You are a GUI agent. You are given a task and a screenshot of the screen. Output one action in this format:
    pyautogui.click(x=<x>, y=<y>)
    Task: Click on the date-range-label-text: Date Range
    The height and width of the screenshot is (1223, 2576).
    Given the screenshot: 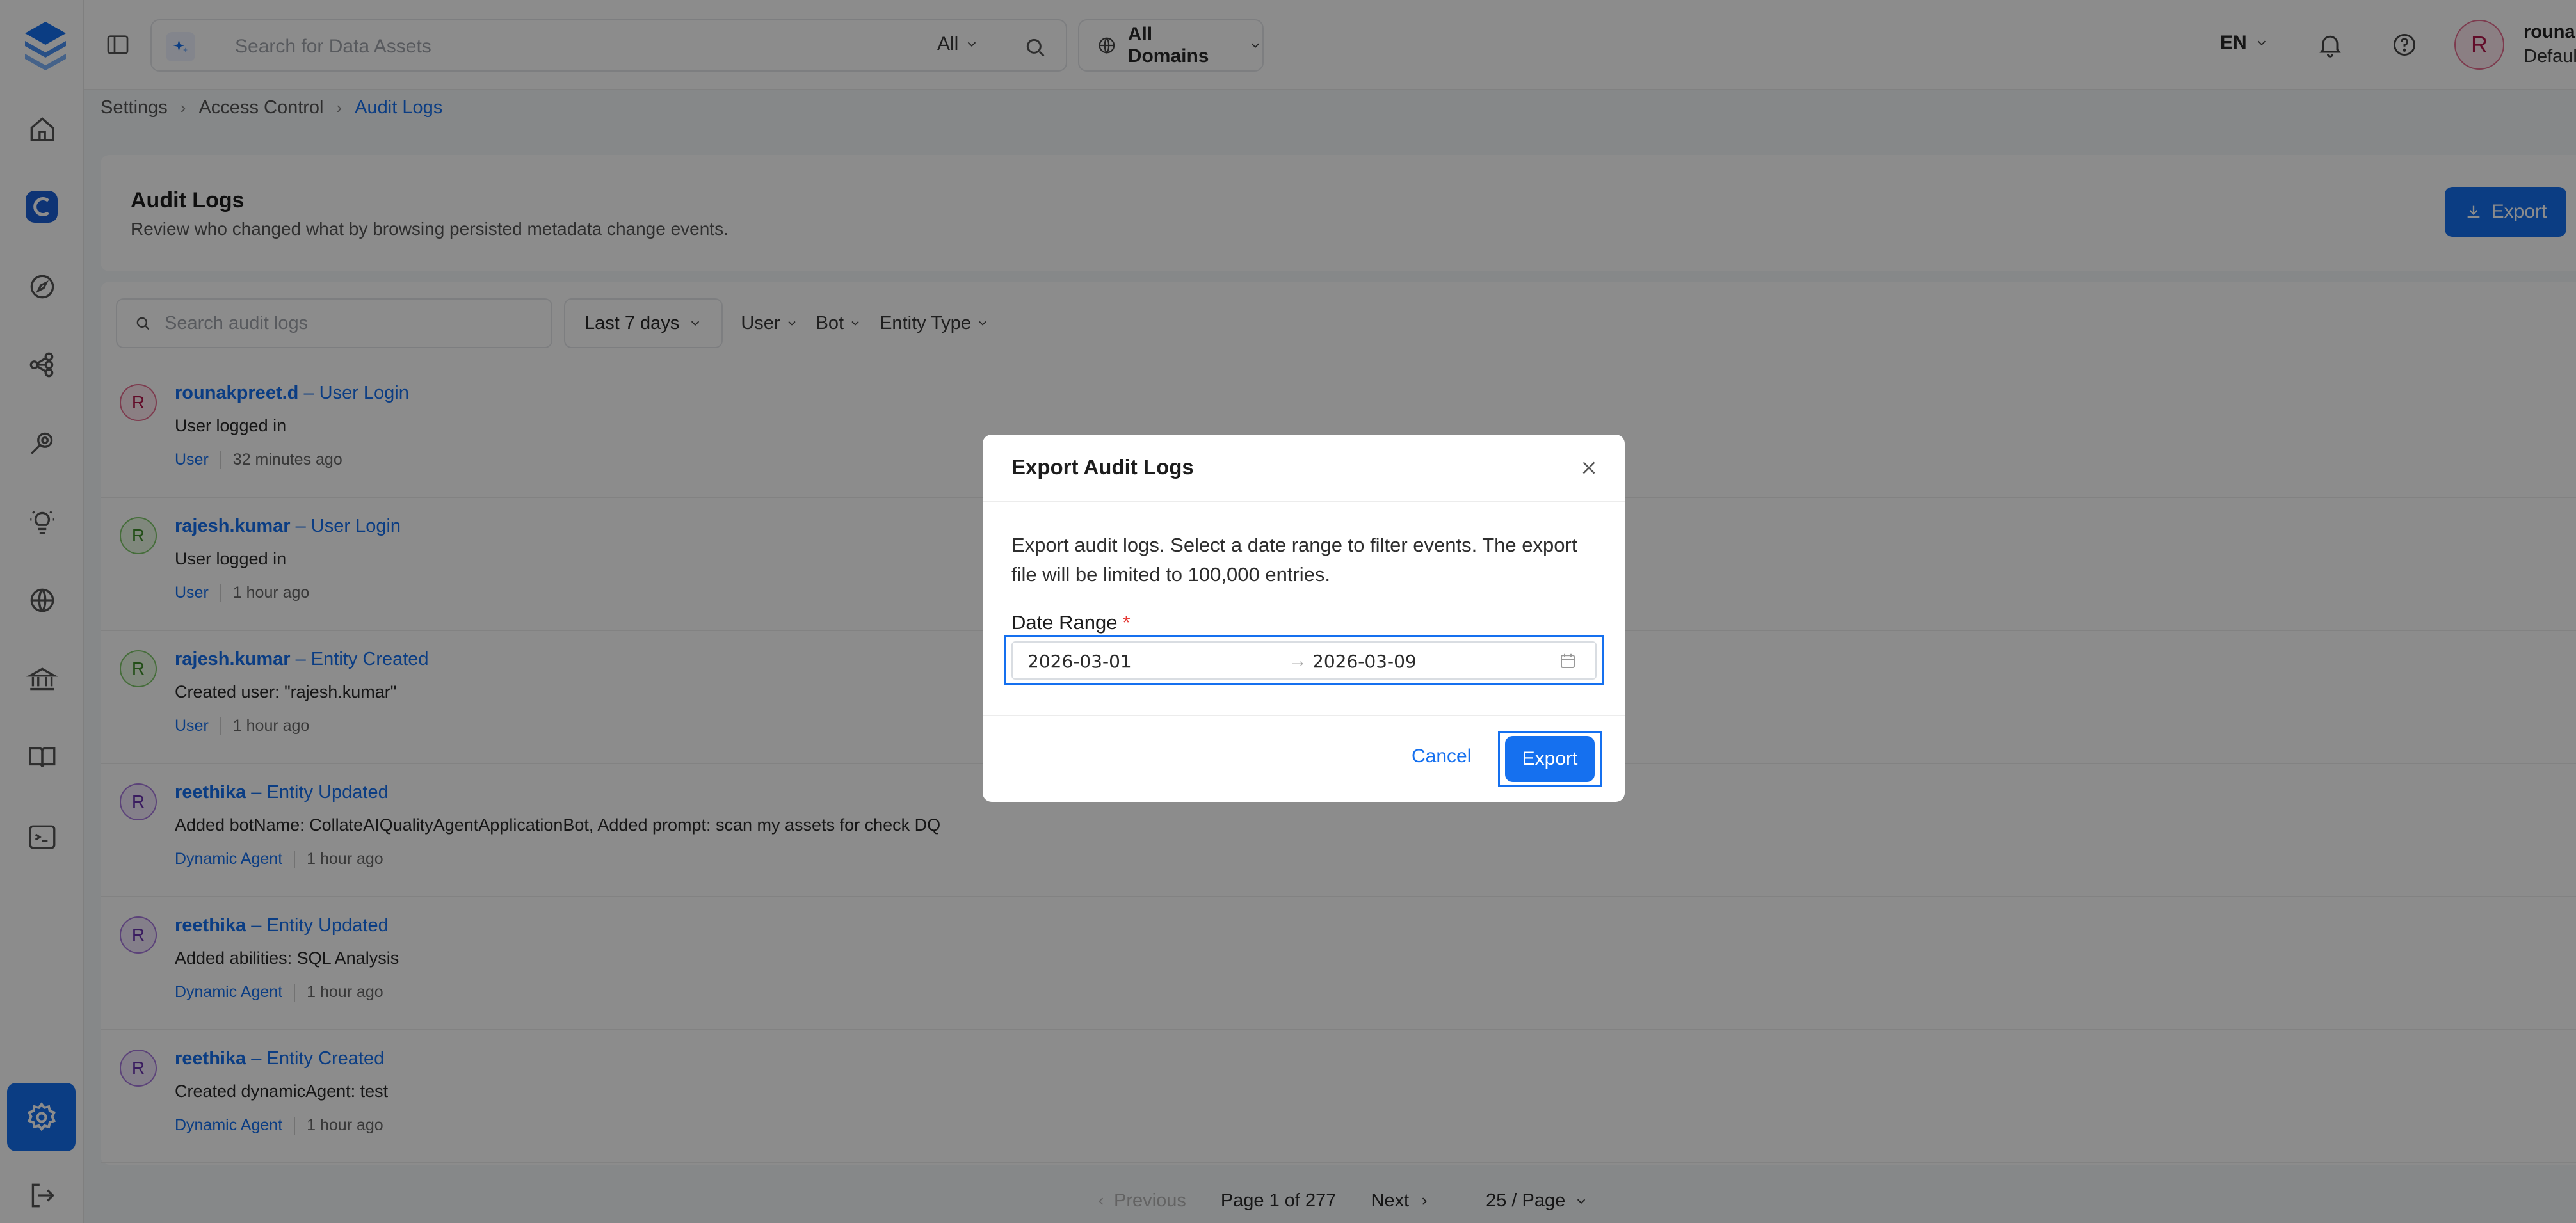 What is the action you would take?
    pyautogui.click(x=1064, y=622)
    